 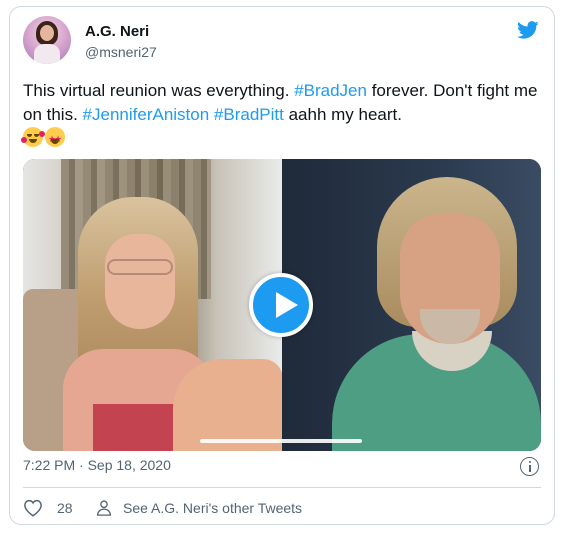 What do you see at coordinates (47, 40) in the screenshot?
I see `avatar` at bounding box center [47, 40].